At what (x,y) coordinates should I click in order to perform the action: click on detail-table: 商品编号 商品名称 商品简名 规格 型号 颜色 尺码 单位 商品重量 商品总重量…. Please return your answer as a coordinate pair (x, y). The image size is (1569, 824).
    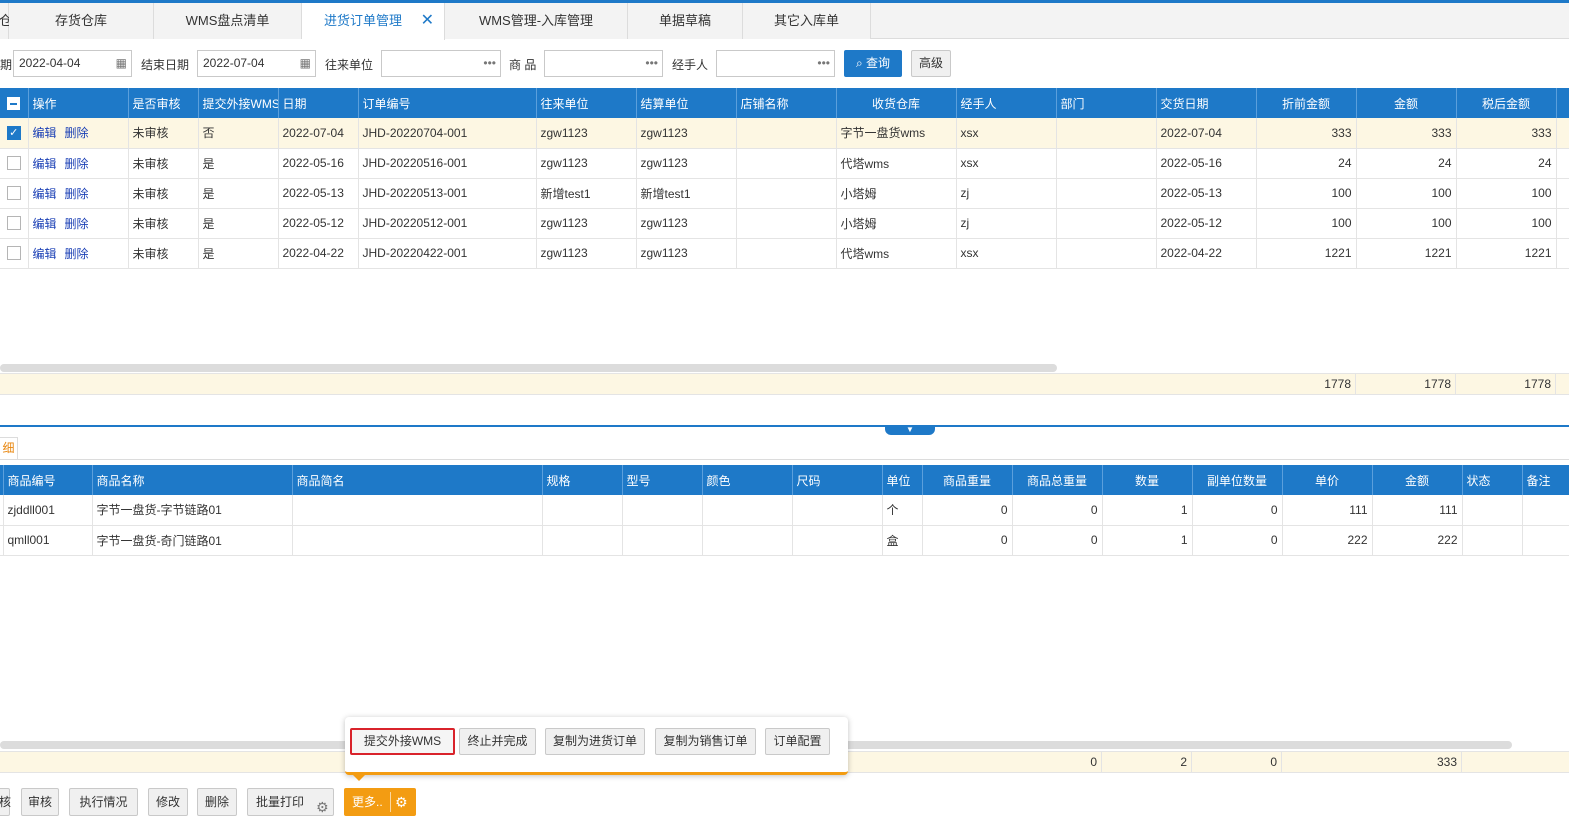
    Looking at the image, I should click on (784, 510).